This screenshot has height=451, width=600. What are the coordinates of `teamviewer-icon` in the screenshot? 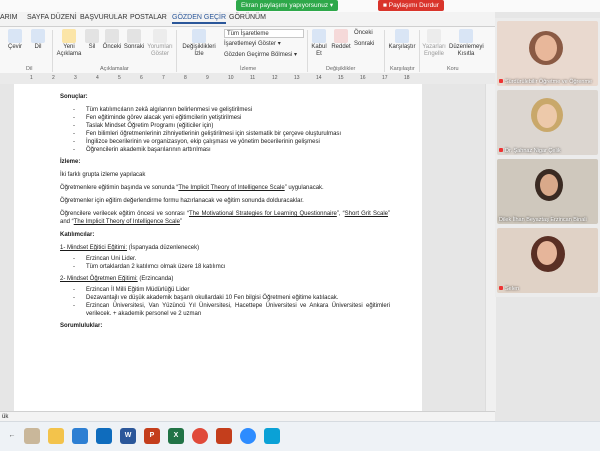 It's located at (272, 436).